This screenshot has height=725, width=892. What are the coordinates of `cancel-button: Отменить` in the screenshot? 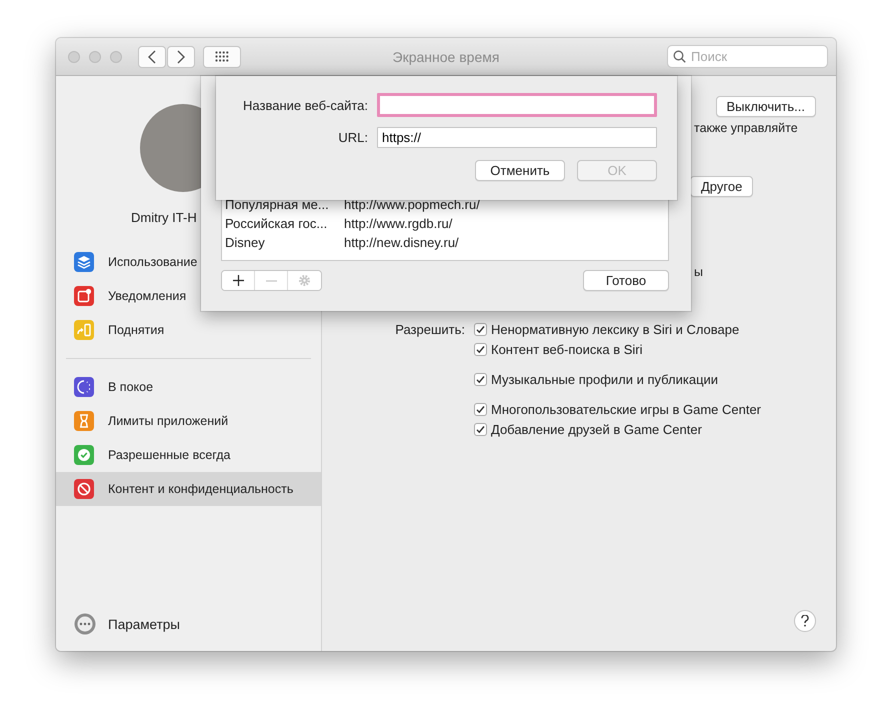 It's located at (520, 170).